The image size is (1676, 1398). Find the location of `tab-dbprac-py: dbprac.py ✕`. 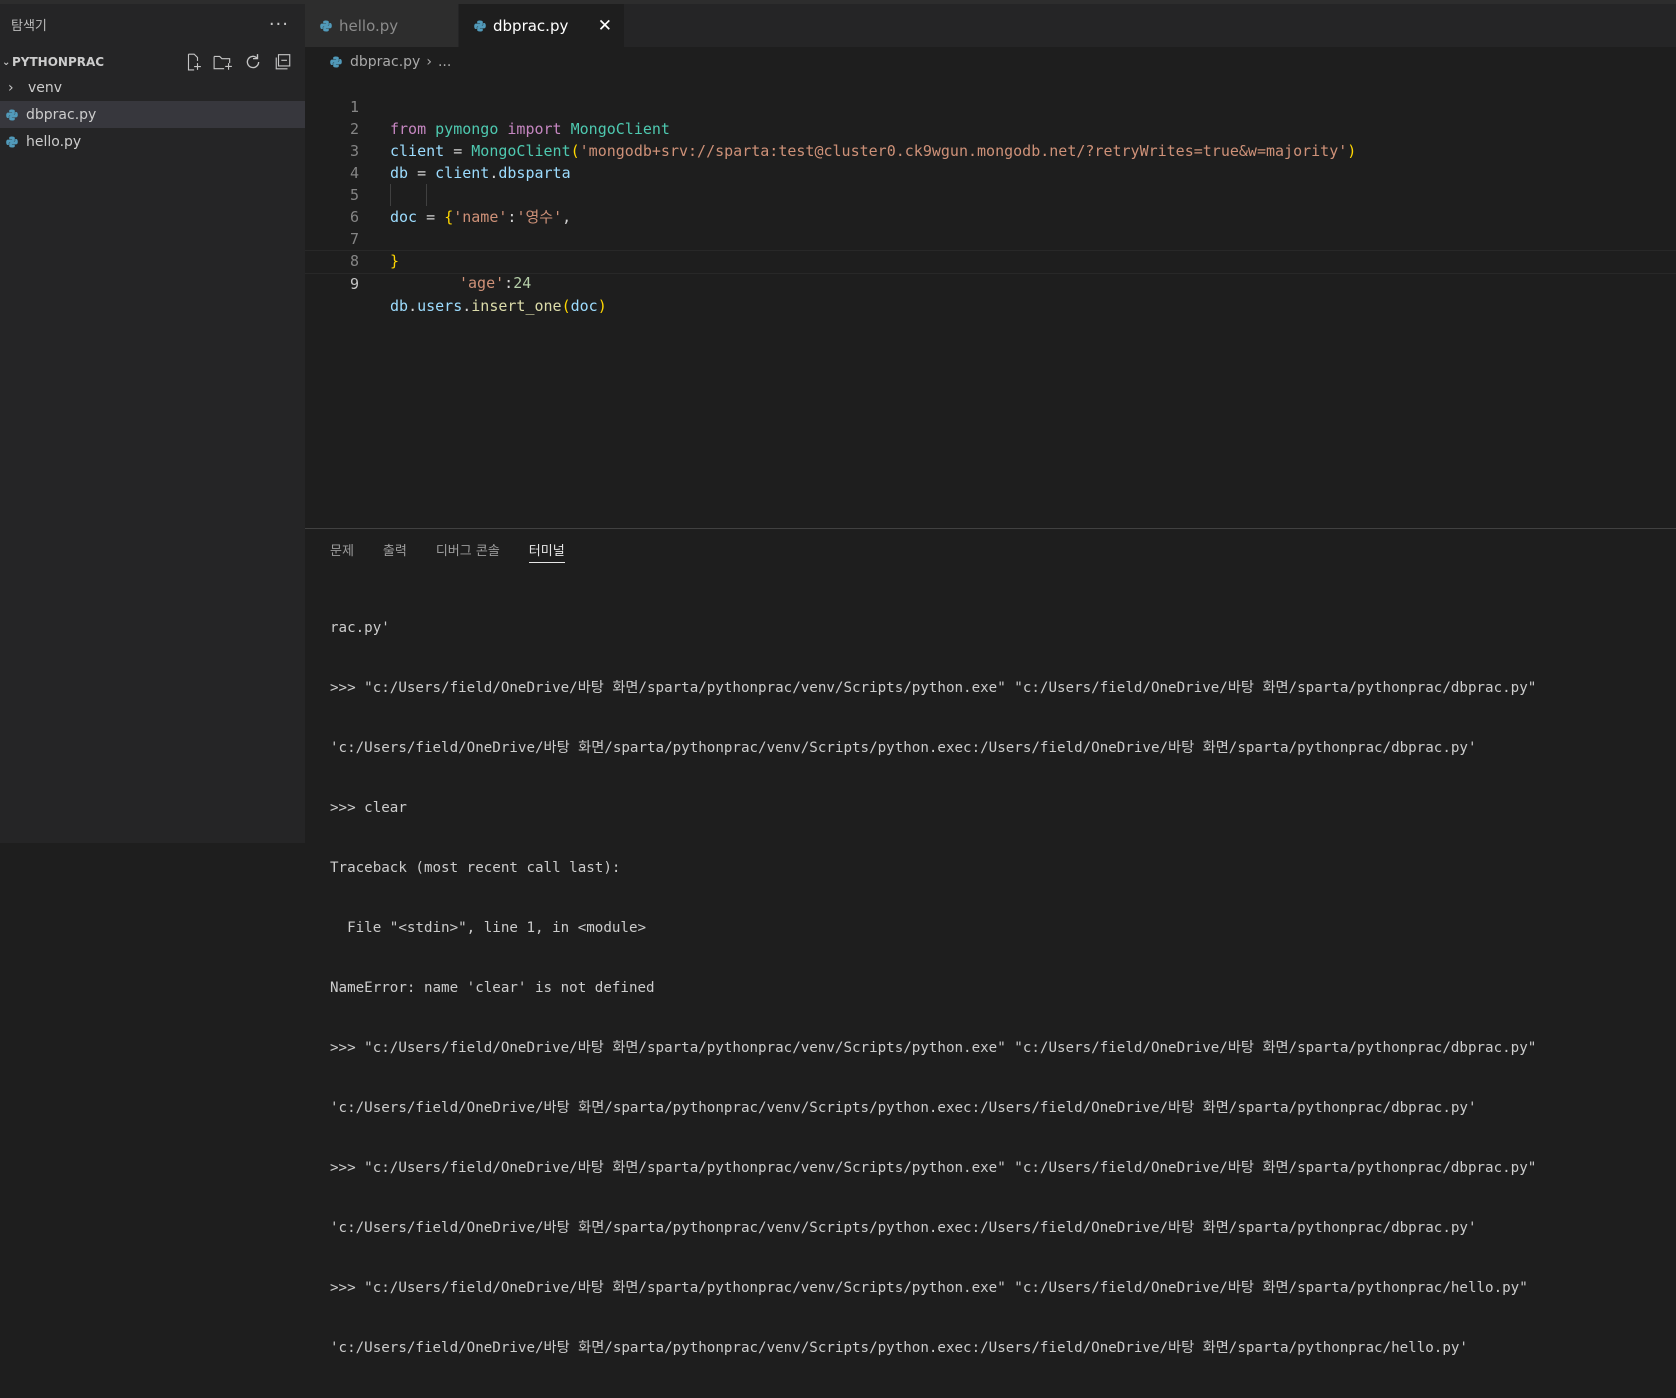

tab-dbprac-py: dbprac.py ✕ is located at coordinates (541, 25).